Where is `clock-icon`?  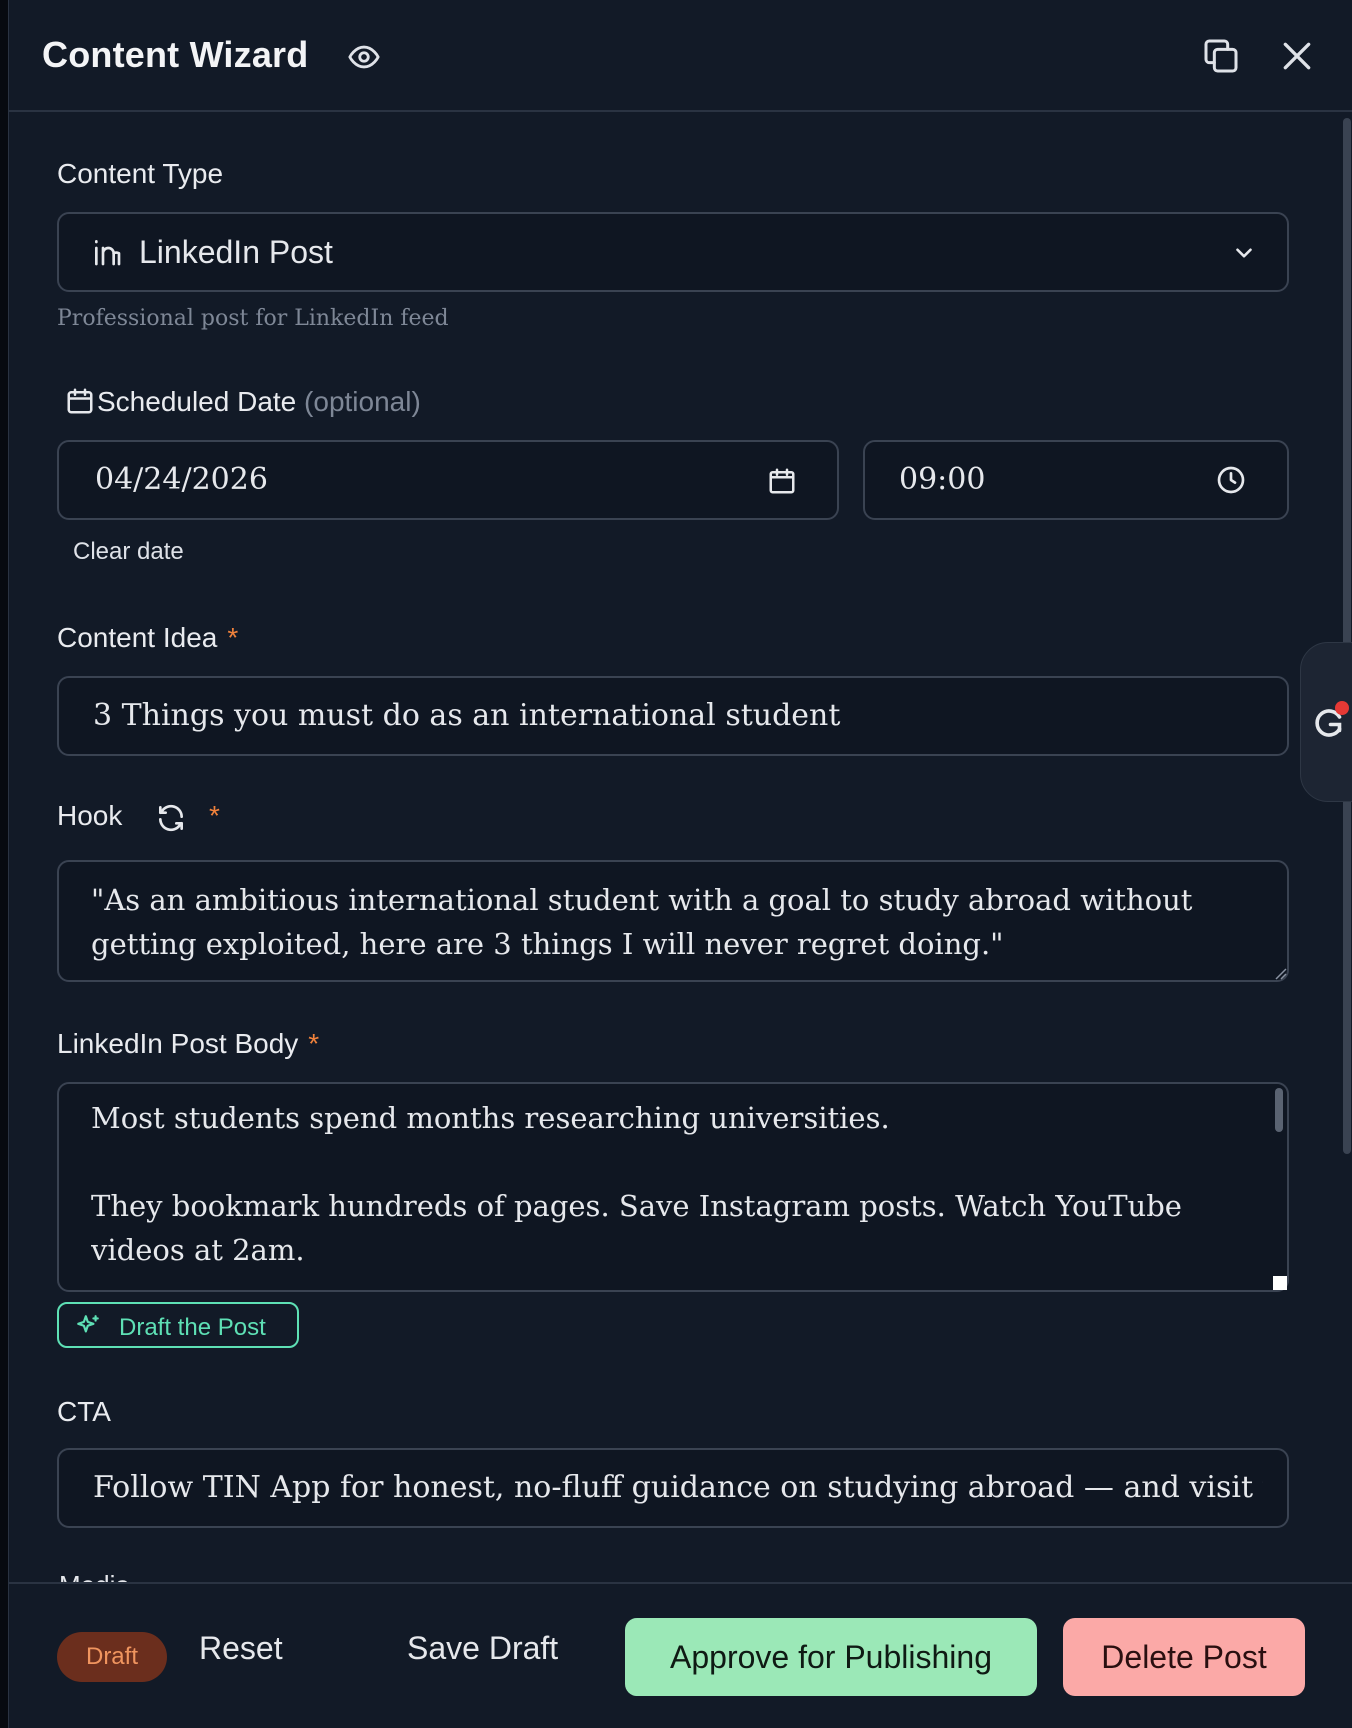 clock-icon is located at coordinates (1231, 480).